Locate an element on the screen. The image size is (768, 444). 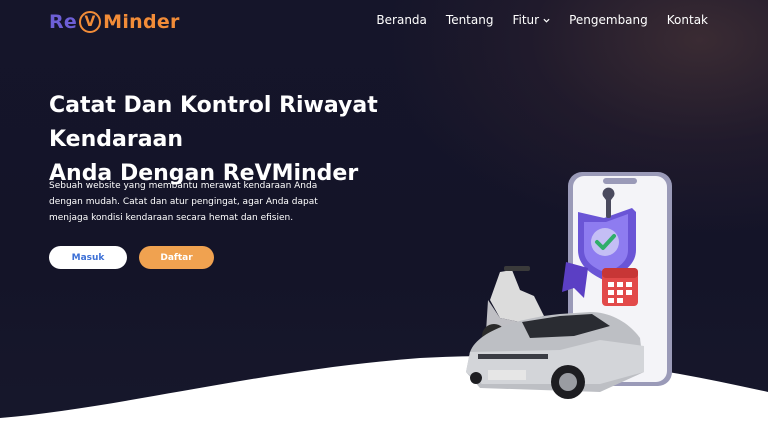
brand-part-re: Re is located at coordinates (63, 22).